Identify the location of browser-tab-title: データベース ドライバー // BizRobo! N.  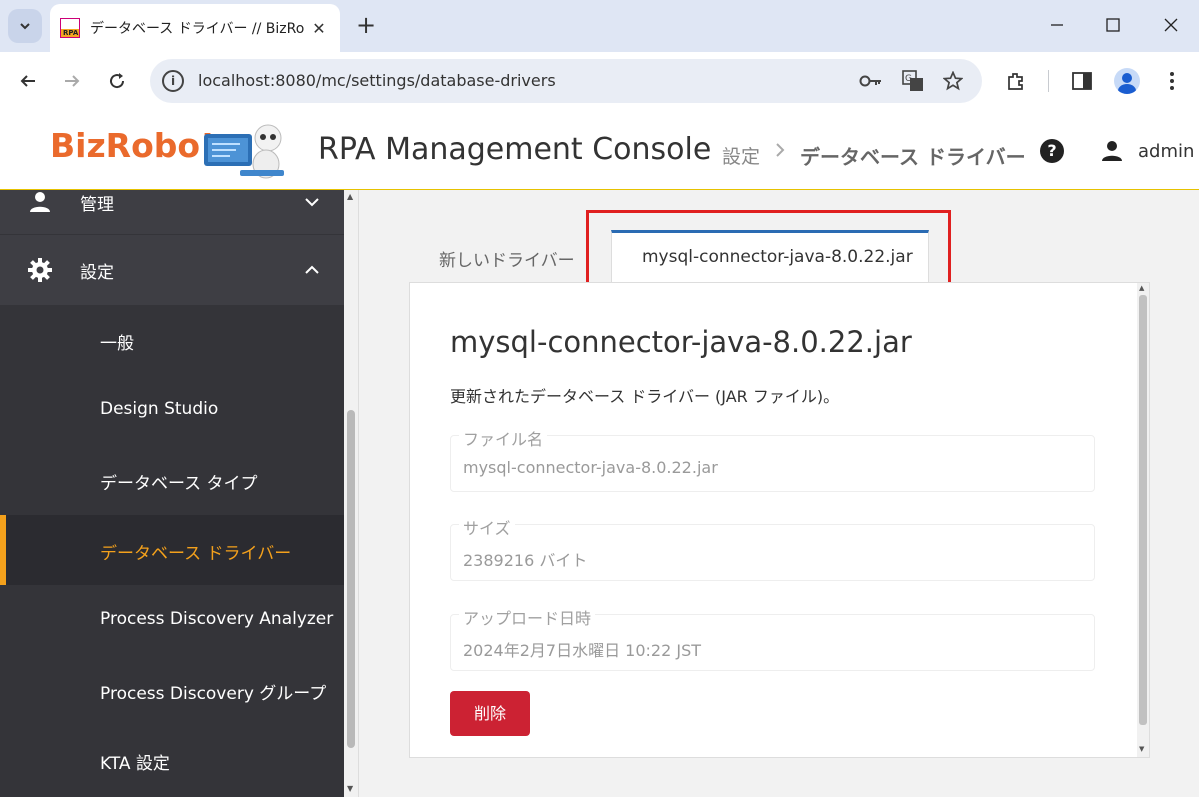
(197, 29).